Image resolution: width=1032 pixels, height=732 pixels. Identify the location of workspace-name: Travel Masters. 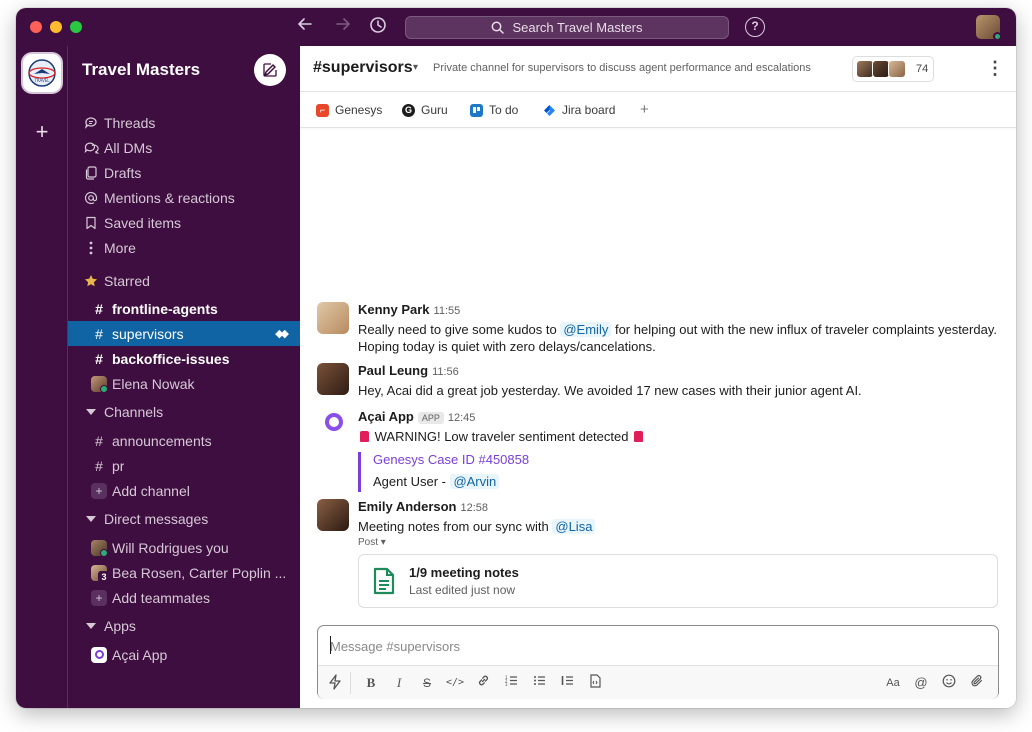
(141, 70).